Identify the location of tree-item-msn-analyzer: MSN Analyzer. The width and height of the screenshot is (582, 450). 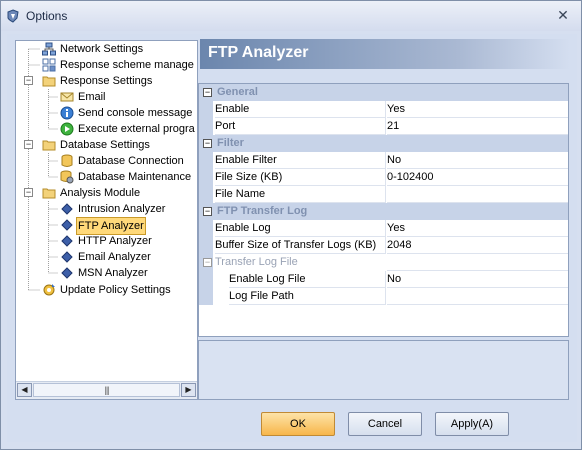
(106, 273).